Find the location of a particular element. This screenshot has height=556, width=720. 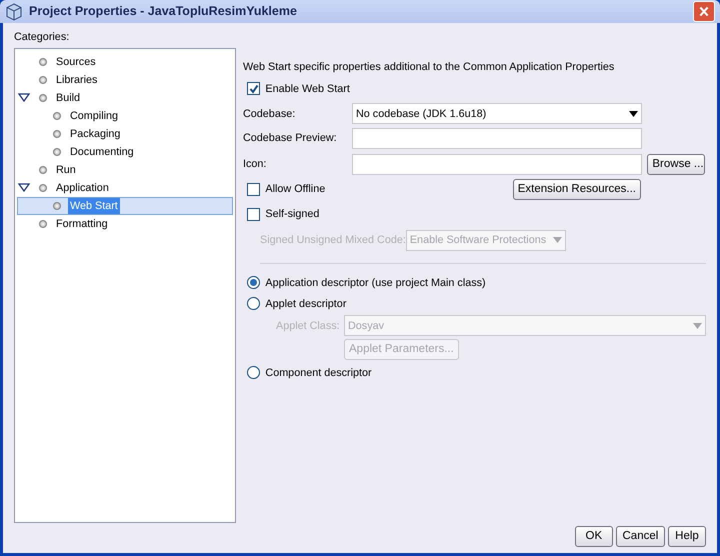

codebase-dropdown: No codebase (JDK 1.6u18) is located at coordinates (497, 113).